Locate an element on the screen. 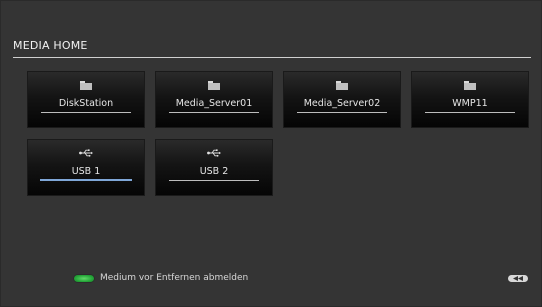 This screenshot has height=307, width=542. tile-media-server02: Media_Server02 is located at coordinates (342, 99).